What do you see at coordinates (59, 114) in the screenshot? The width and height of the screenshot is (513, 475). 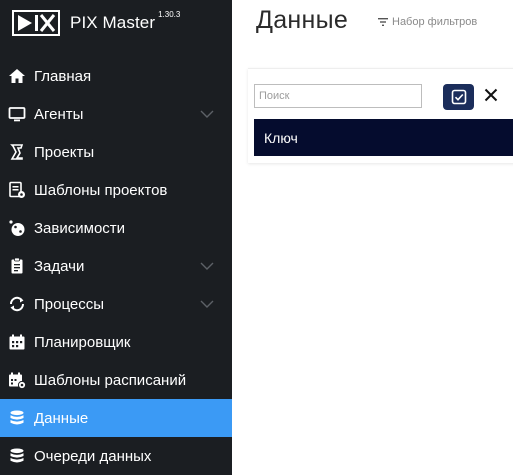 I see `sidebar-item-label: Агенты` at bounding box center [59, 114].